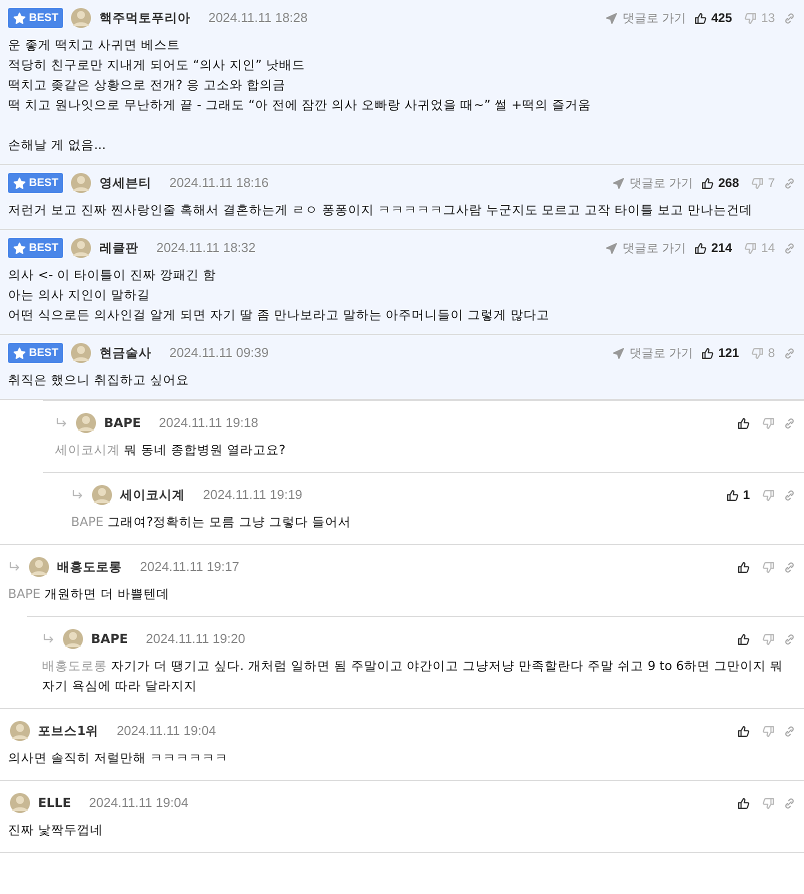 Image resolution: width=804 pixels, height=894 pixels. What do you see at coordinates (252, 495) in the screenshot?
I see `comment-date: 2024.11.11 19:19` at bounding box center [252, 495].